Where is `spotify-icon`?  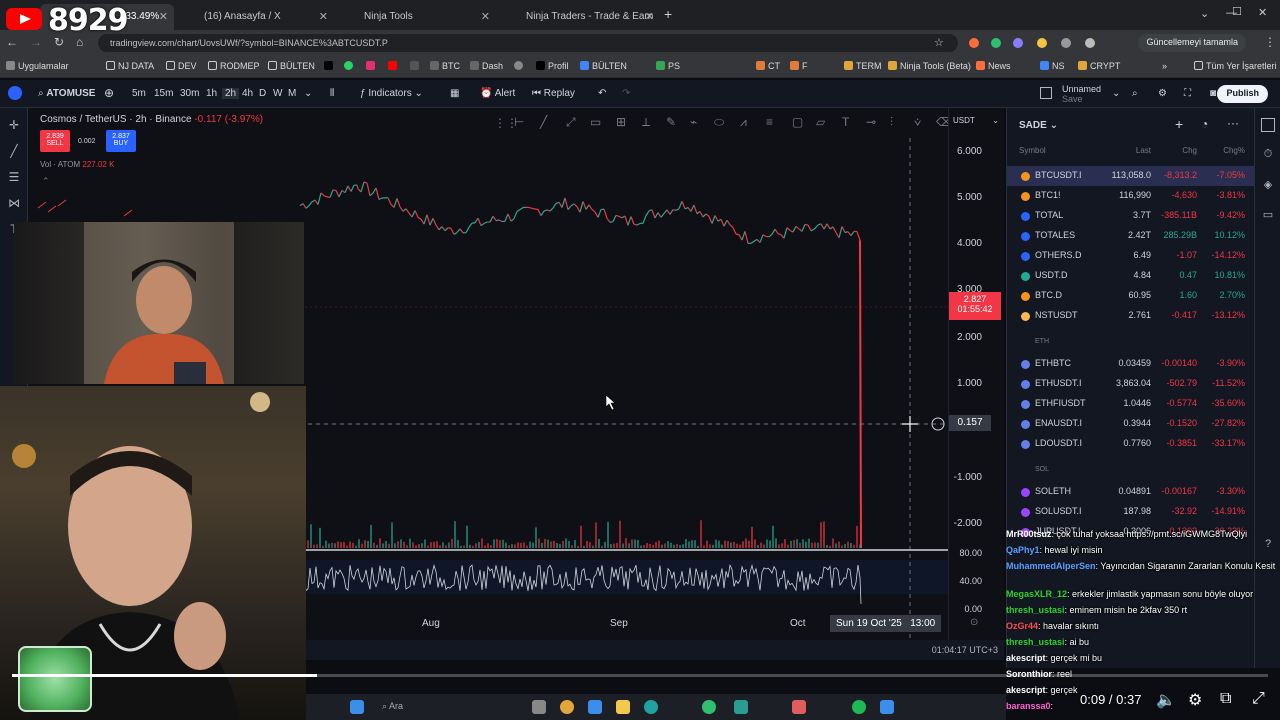 spotify-icon is located at coordinates (859, 707).